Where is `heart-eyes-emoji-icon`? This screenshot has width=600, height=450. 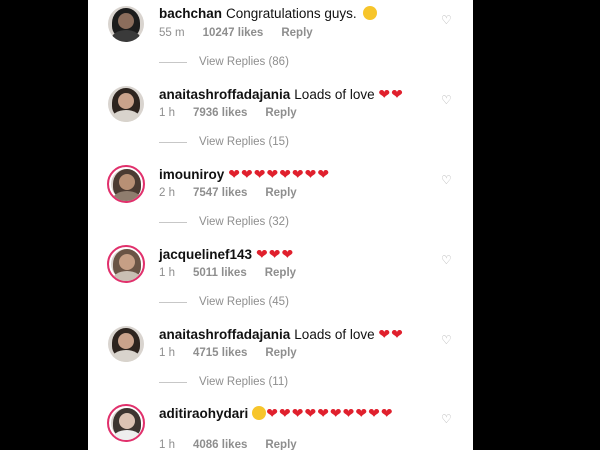
heart-eyes-emoji-icon is located at coordinates (259, 413).